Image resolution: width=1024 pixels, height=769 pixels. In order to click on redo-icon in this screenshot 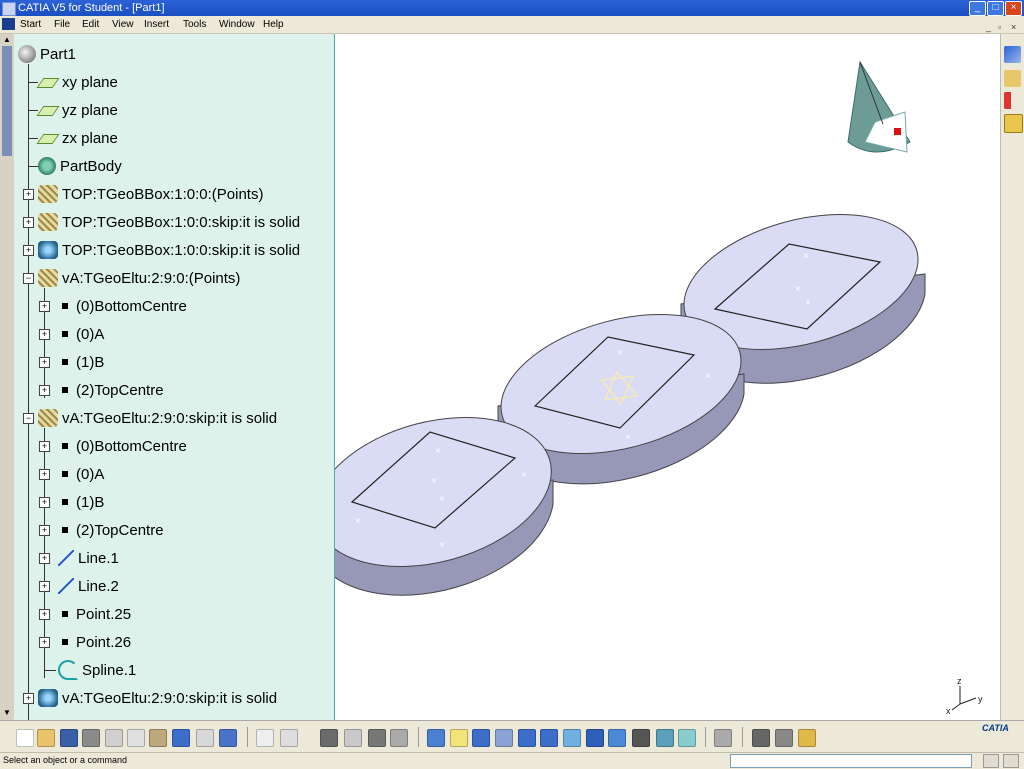, I will do `click(205, 738)`.